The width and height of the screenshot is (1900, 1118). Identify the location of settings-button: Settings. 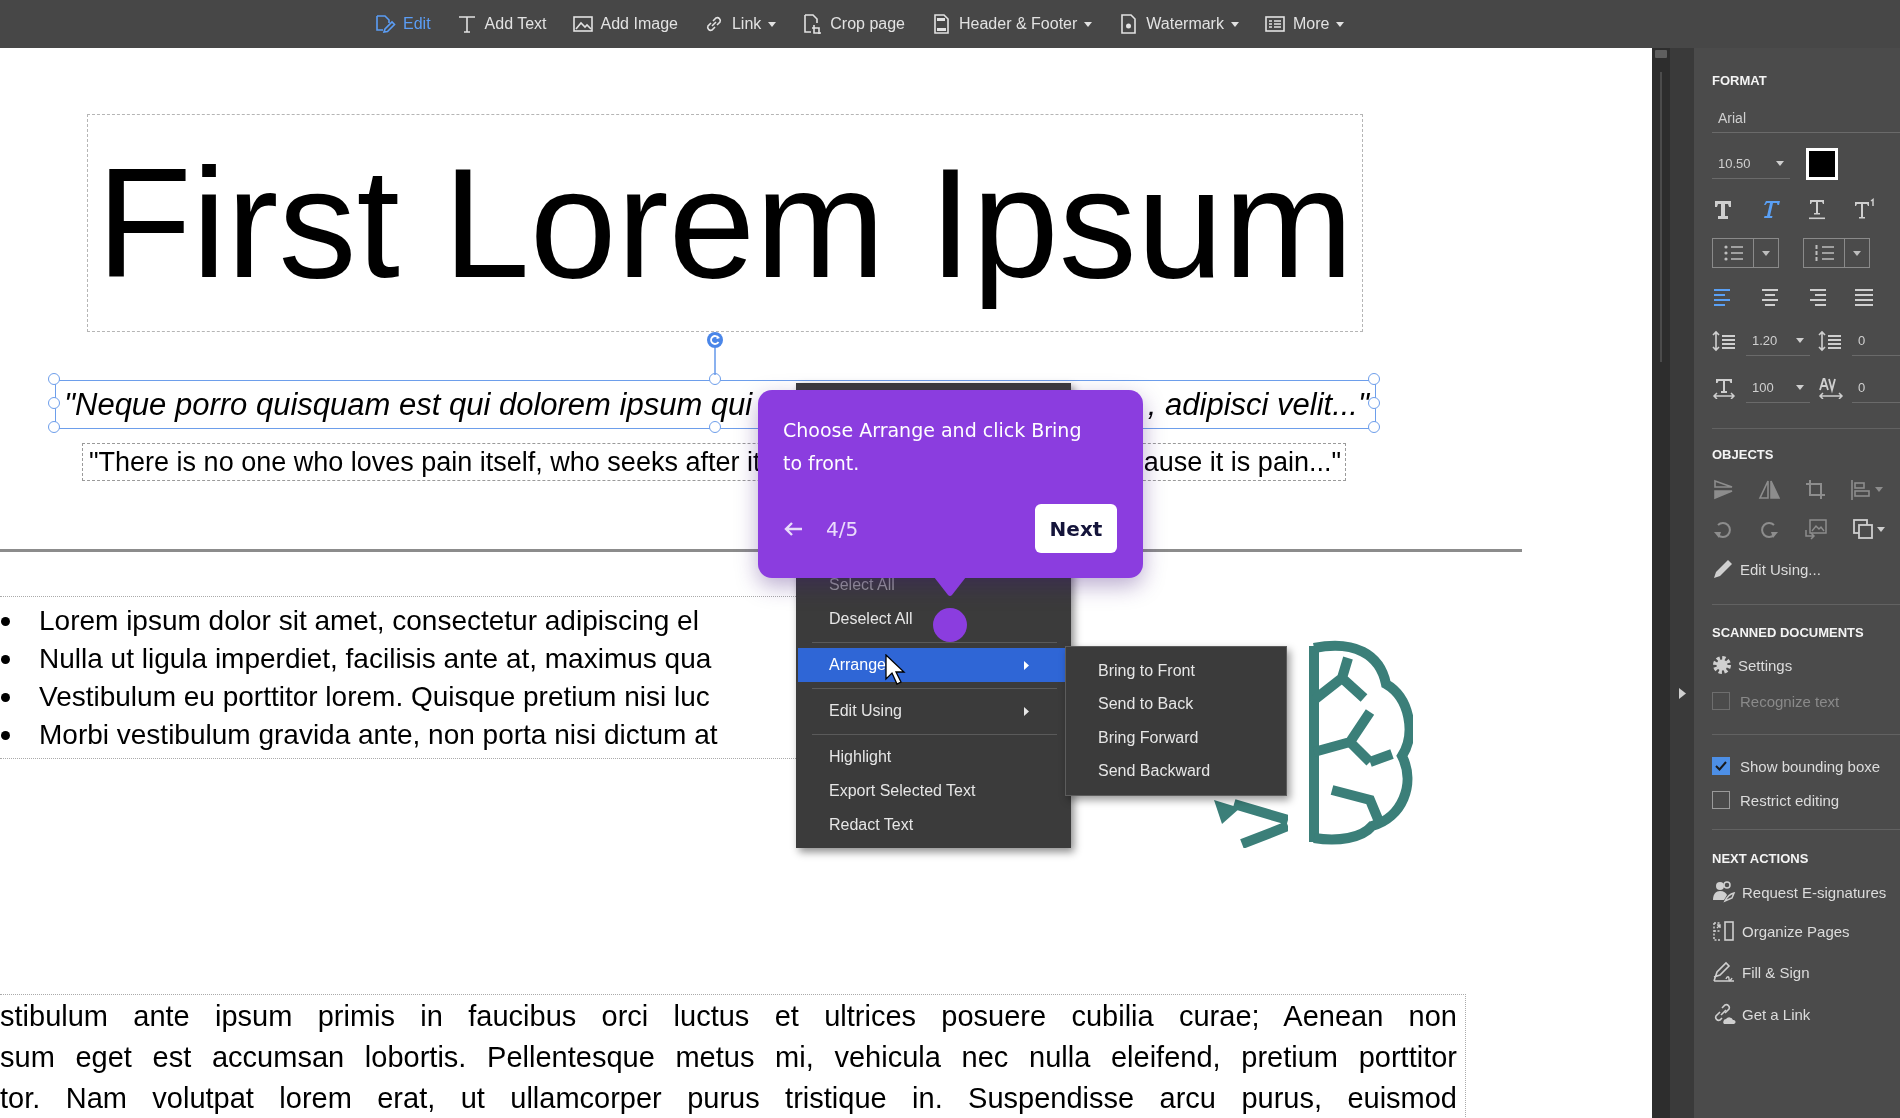
(1752, 665).